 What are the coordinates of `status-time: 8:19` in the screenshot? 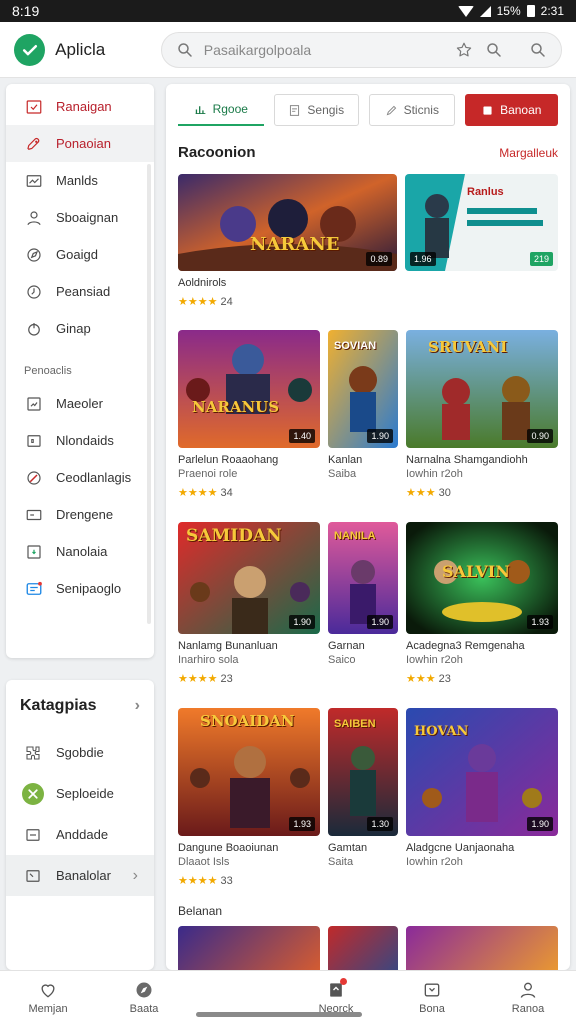 It's located at (26, 11).